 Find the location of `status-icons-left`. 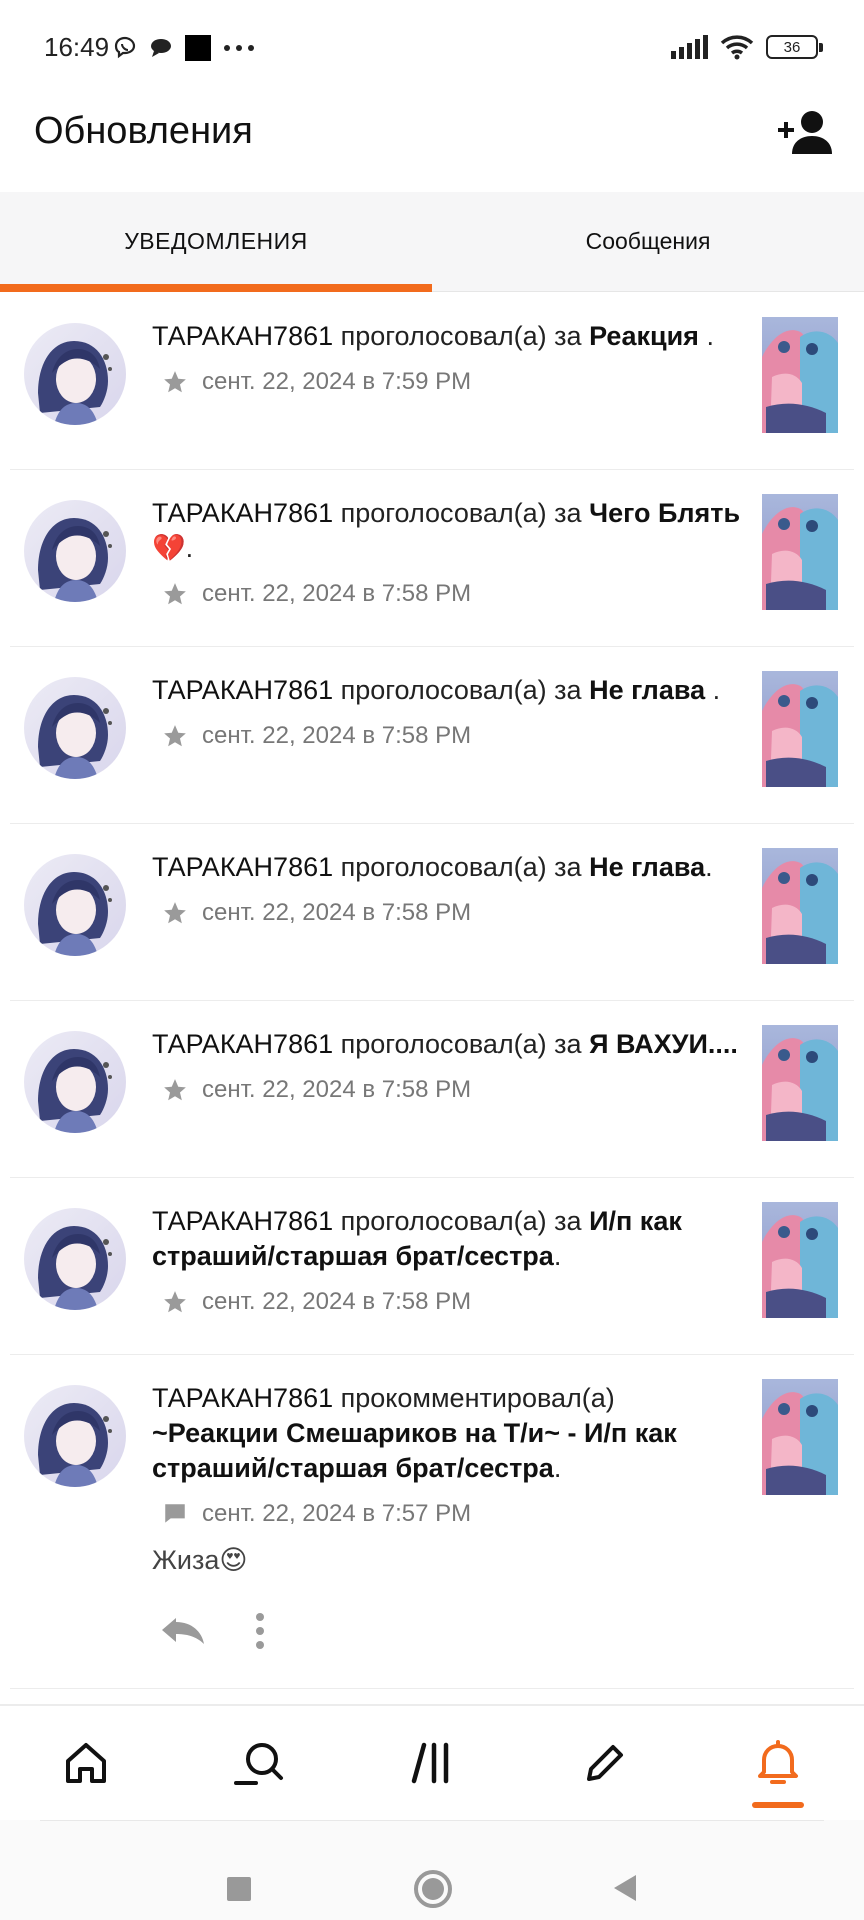

status-icons-left is located at coordinates (184, 48).